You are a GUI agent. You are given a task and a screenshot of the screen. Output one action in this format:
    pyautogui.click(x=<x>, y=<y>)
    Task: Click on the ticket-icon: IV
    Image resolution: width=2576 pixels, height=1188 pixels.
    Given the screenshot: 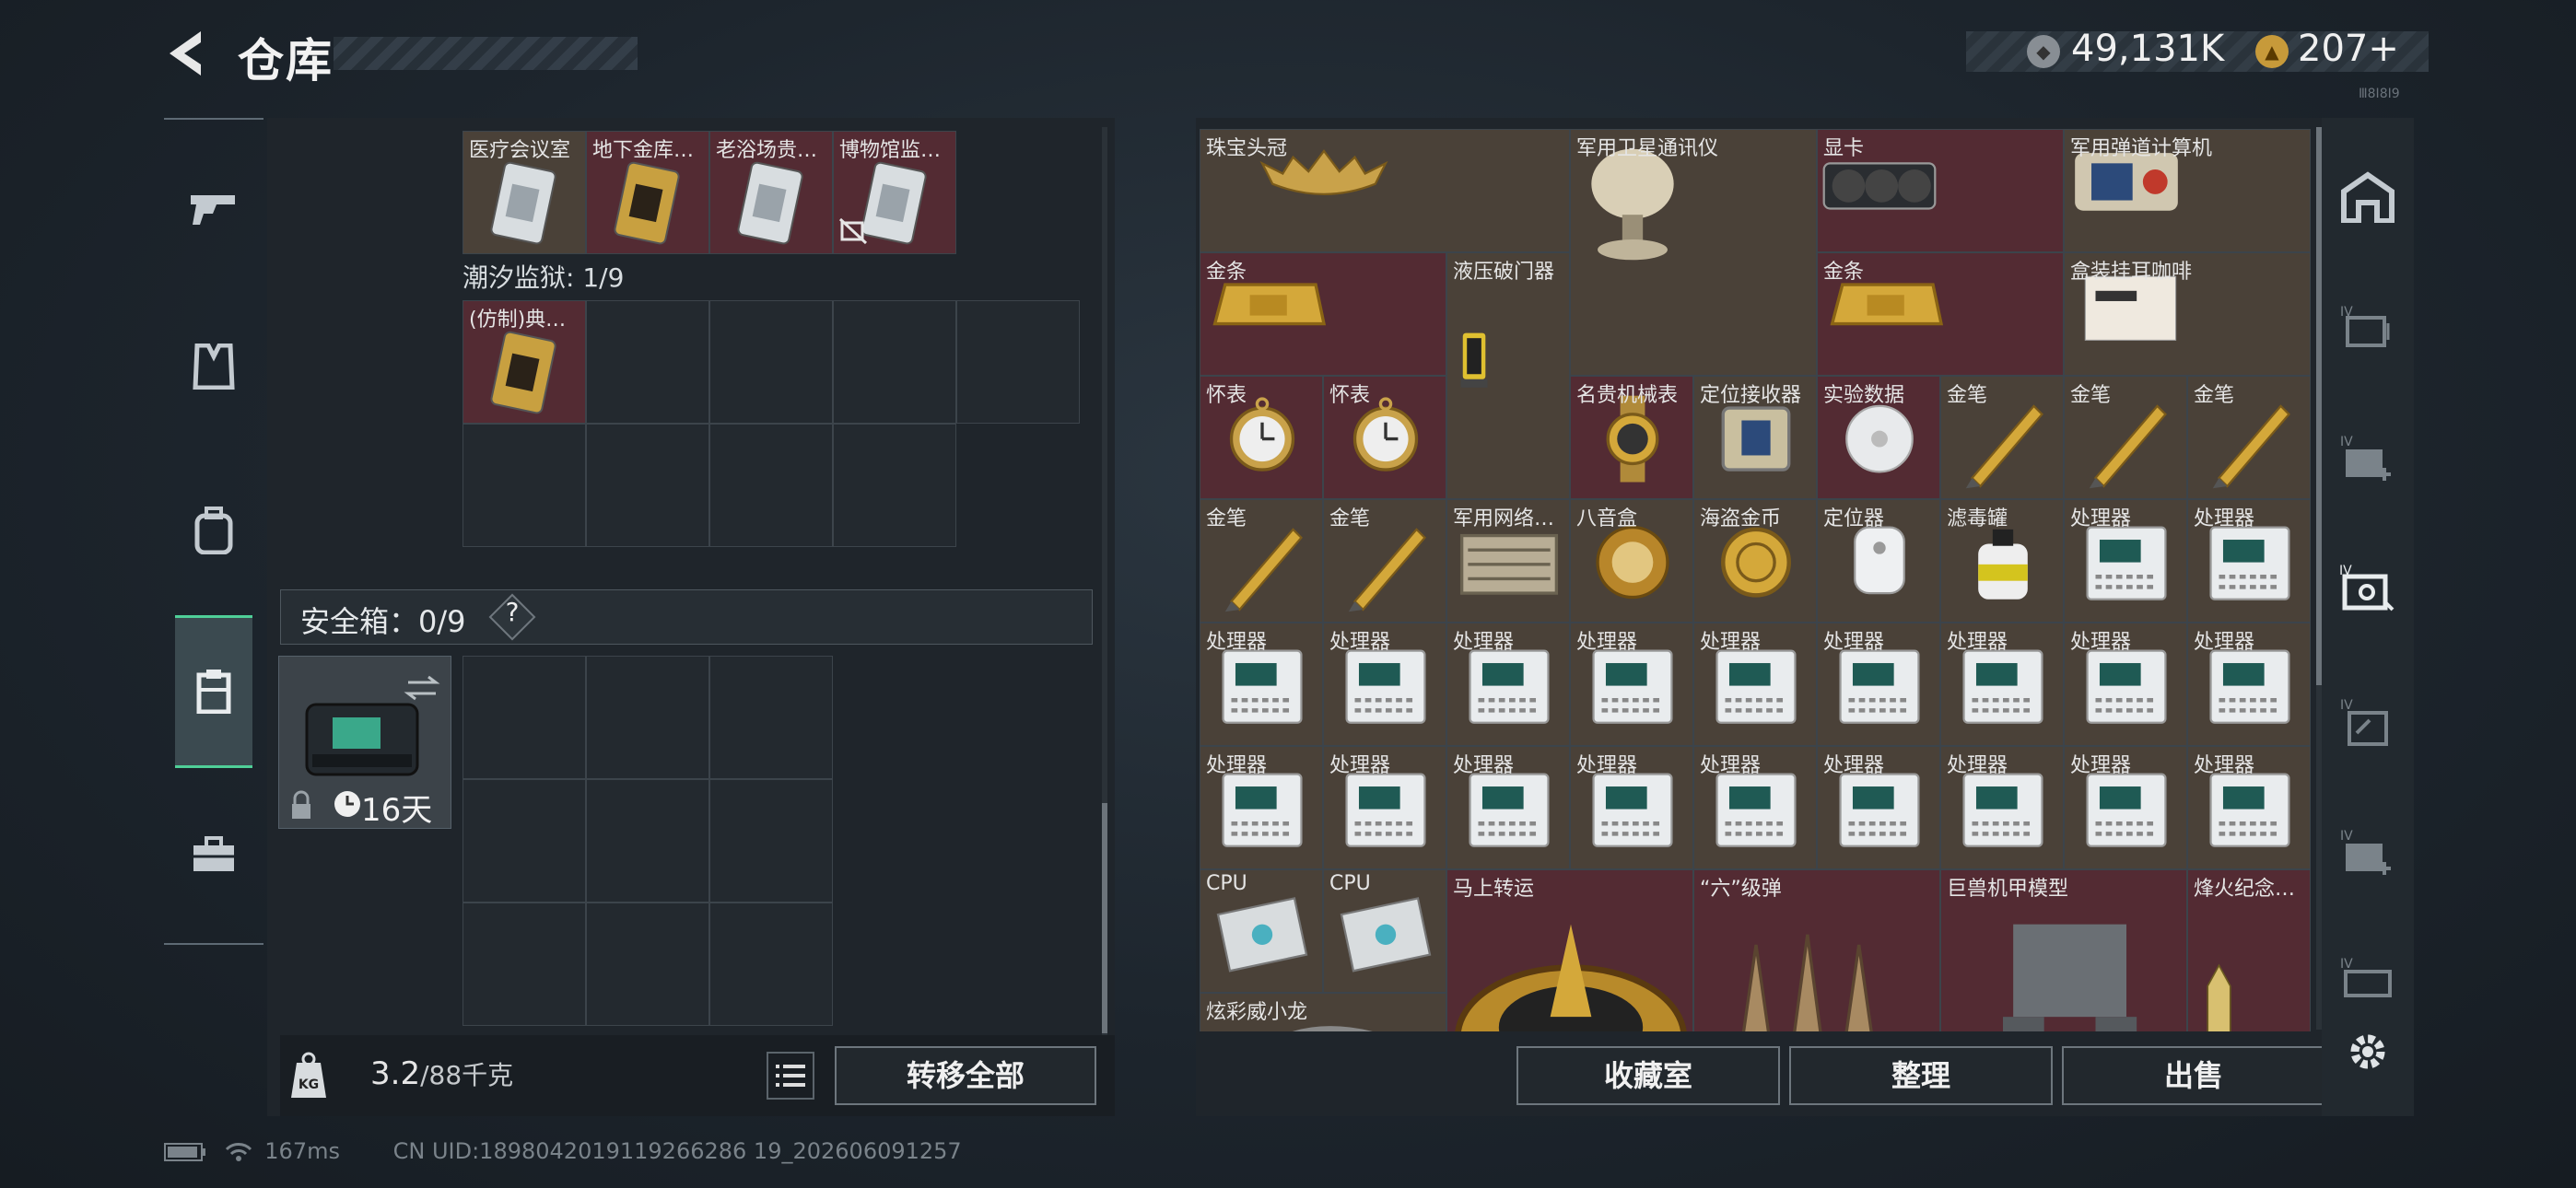 What is the action you would take?
    pyautogui.click(x=2367, y=978)
    